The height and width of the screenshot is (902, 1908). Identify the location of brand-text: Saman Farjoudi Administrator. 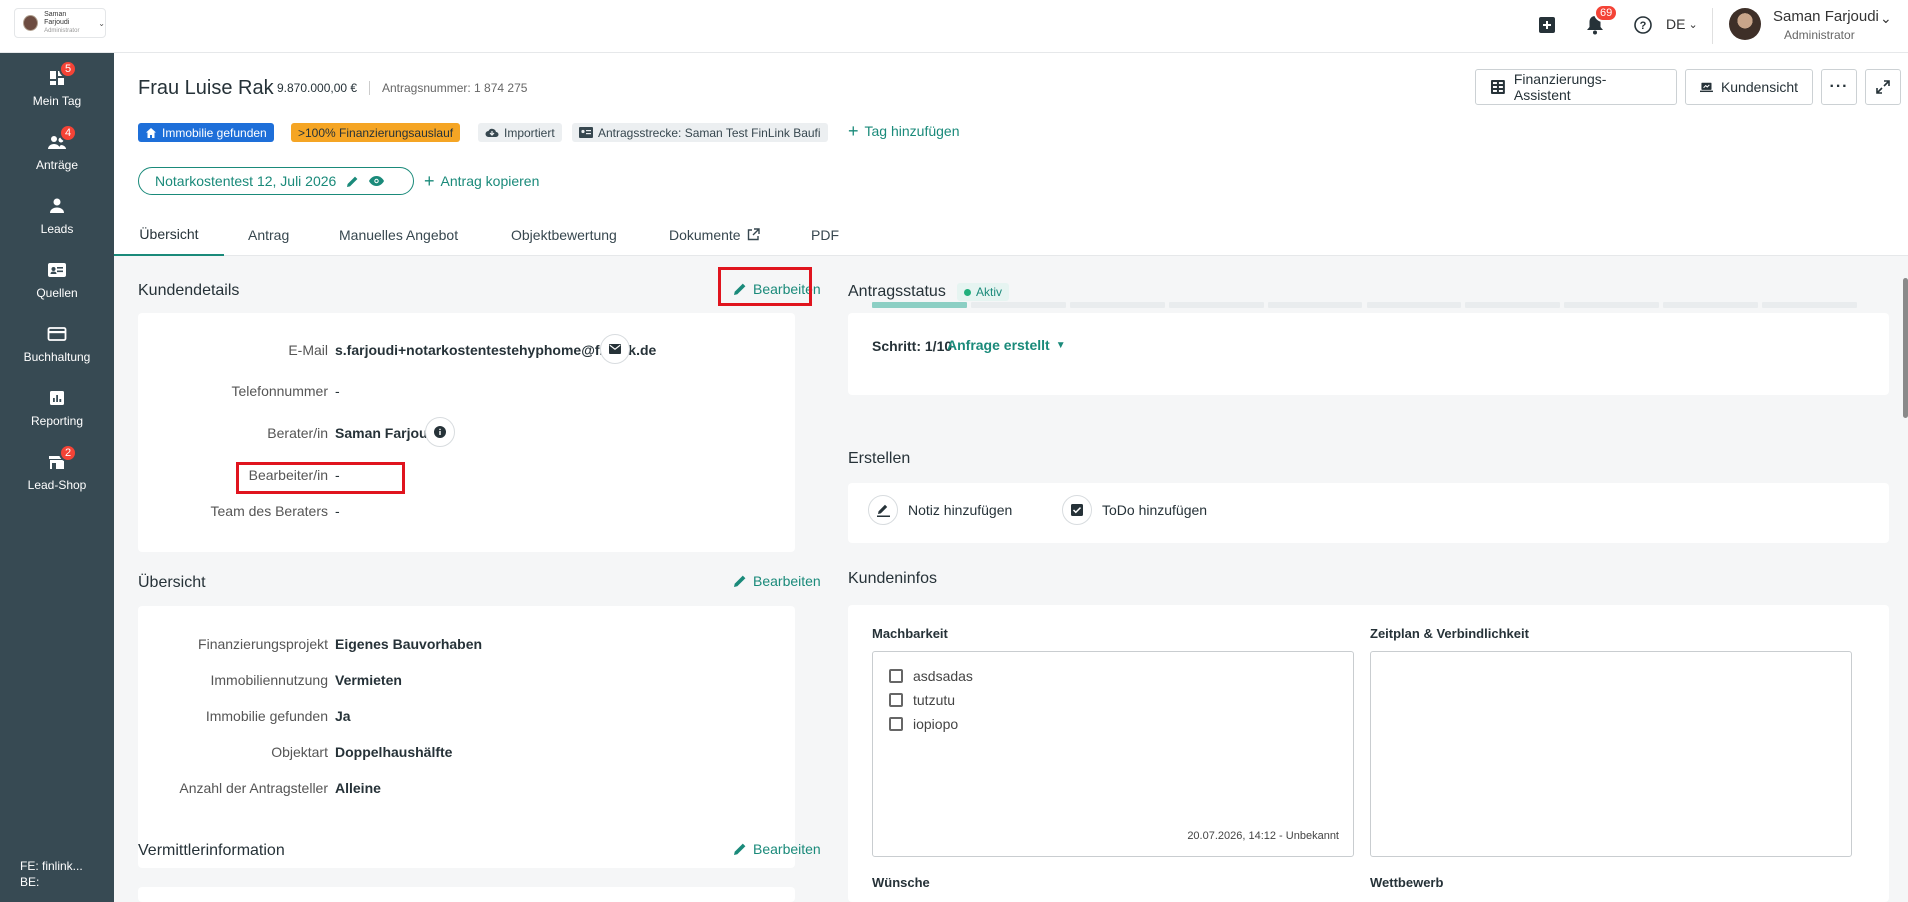
(67, 23).